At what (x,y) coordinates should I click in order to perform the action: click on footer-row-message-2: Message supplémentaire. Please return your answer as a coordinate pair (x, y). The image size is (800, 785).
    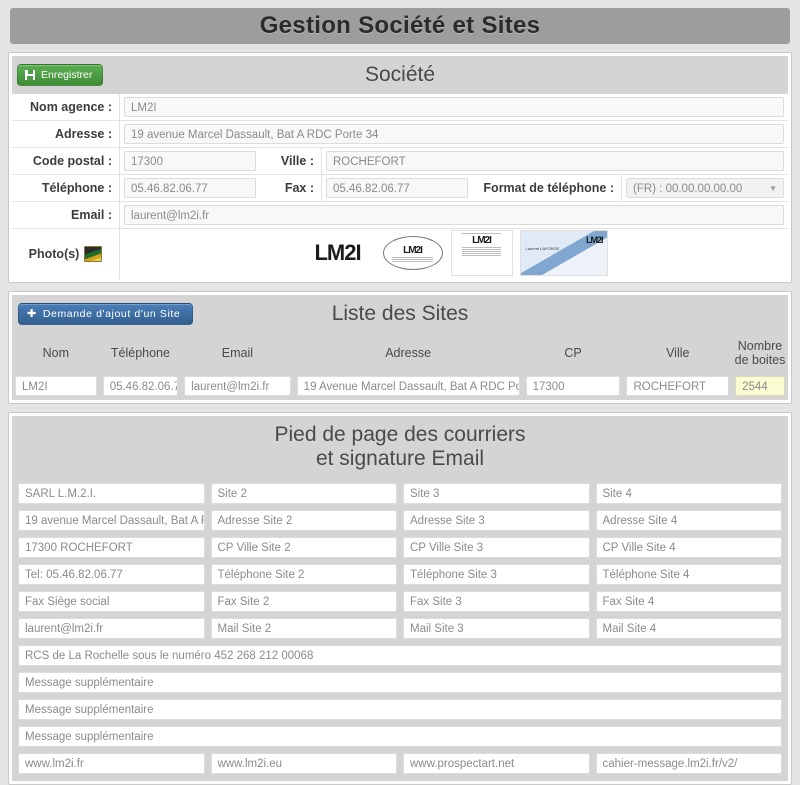
    Looking at the image, I should click on (400, 709).